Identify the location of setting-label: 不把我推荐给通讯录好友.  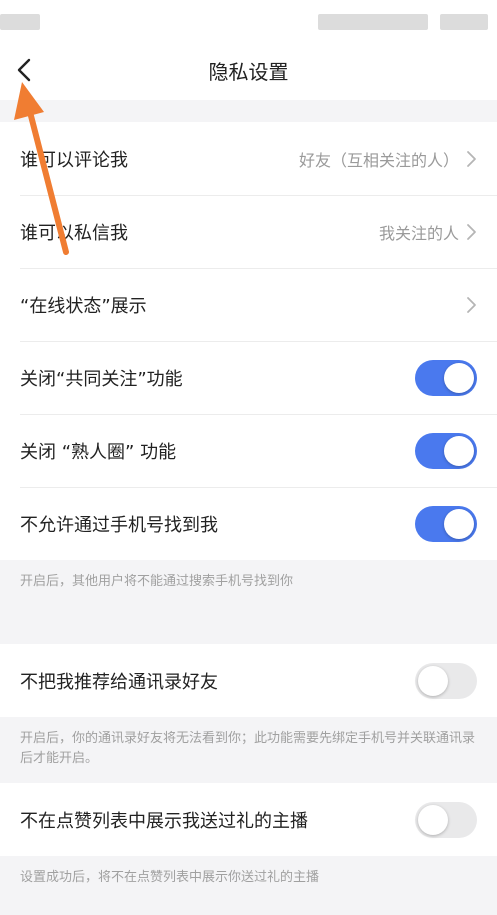
(119, 682).